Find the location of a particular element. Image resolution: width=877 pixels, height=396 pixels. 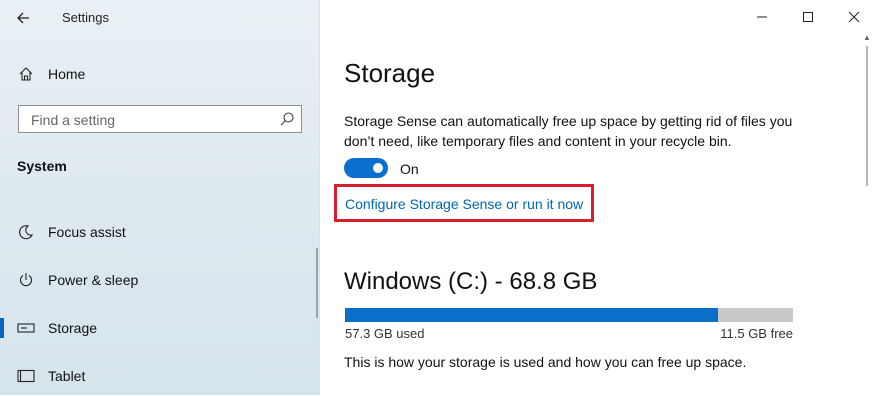

window-controls is located at coordinates (808, 17).